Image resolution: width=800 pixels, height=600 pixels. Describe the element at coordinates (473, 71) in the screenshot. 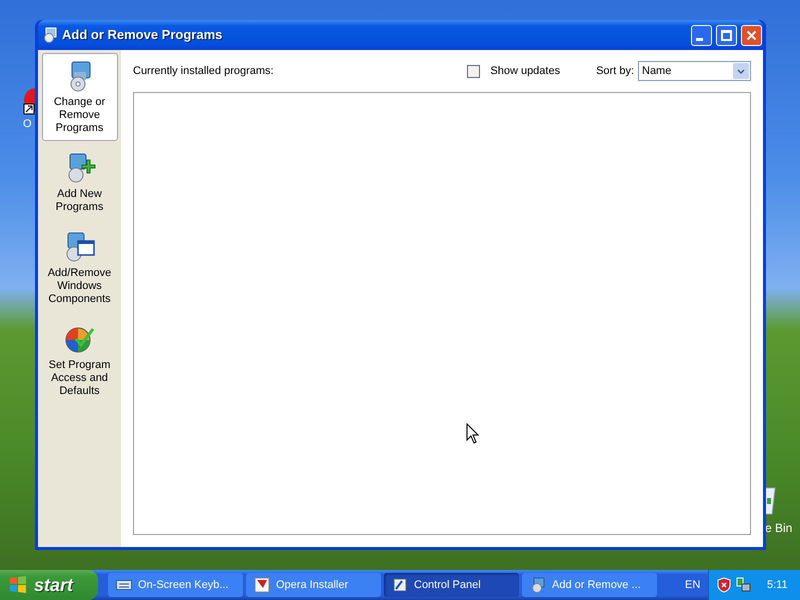

I see `show-updates-checkbox` at that location.